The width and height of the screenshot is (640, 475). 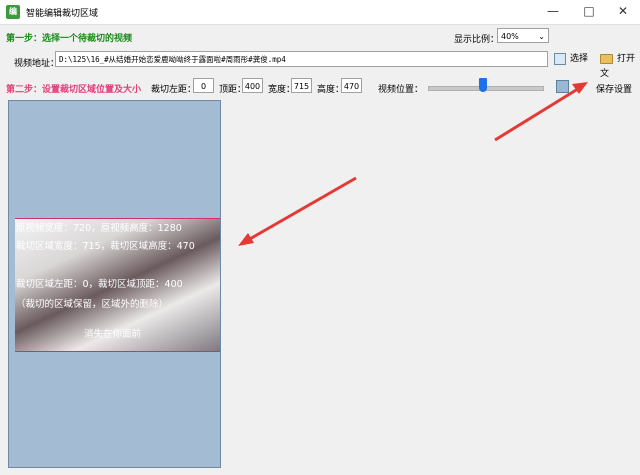 What do you see at coordinates (620, 65) in the screenshot?
I see `open-folder-button: 打开文` at bounding box center [620, 65].